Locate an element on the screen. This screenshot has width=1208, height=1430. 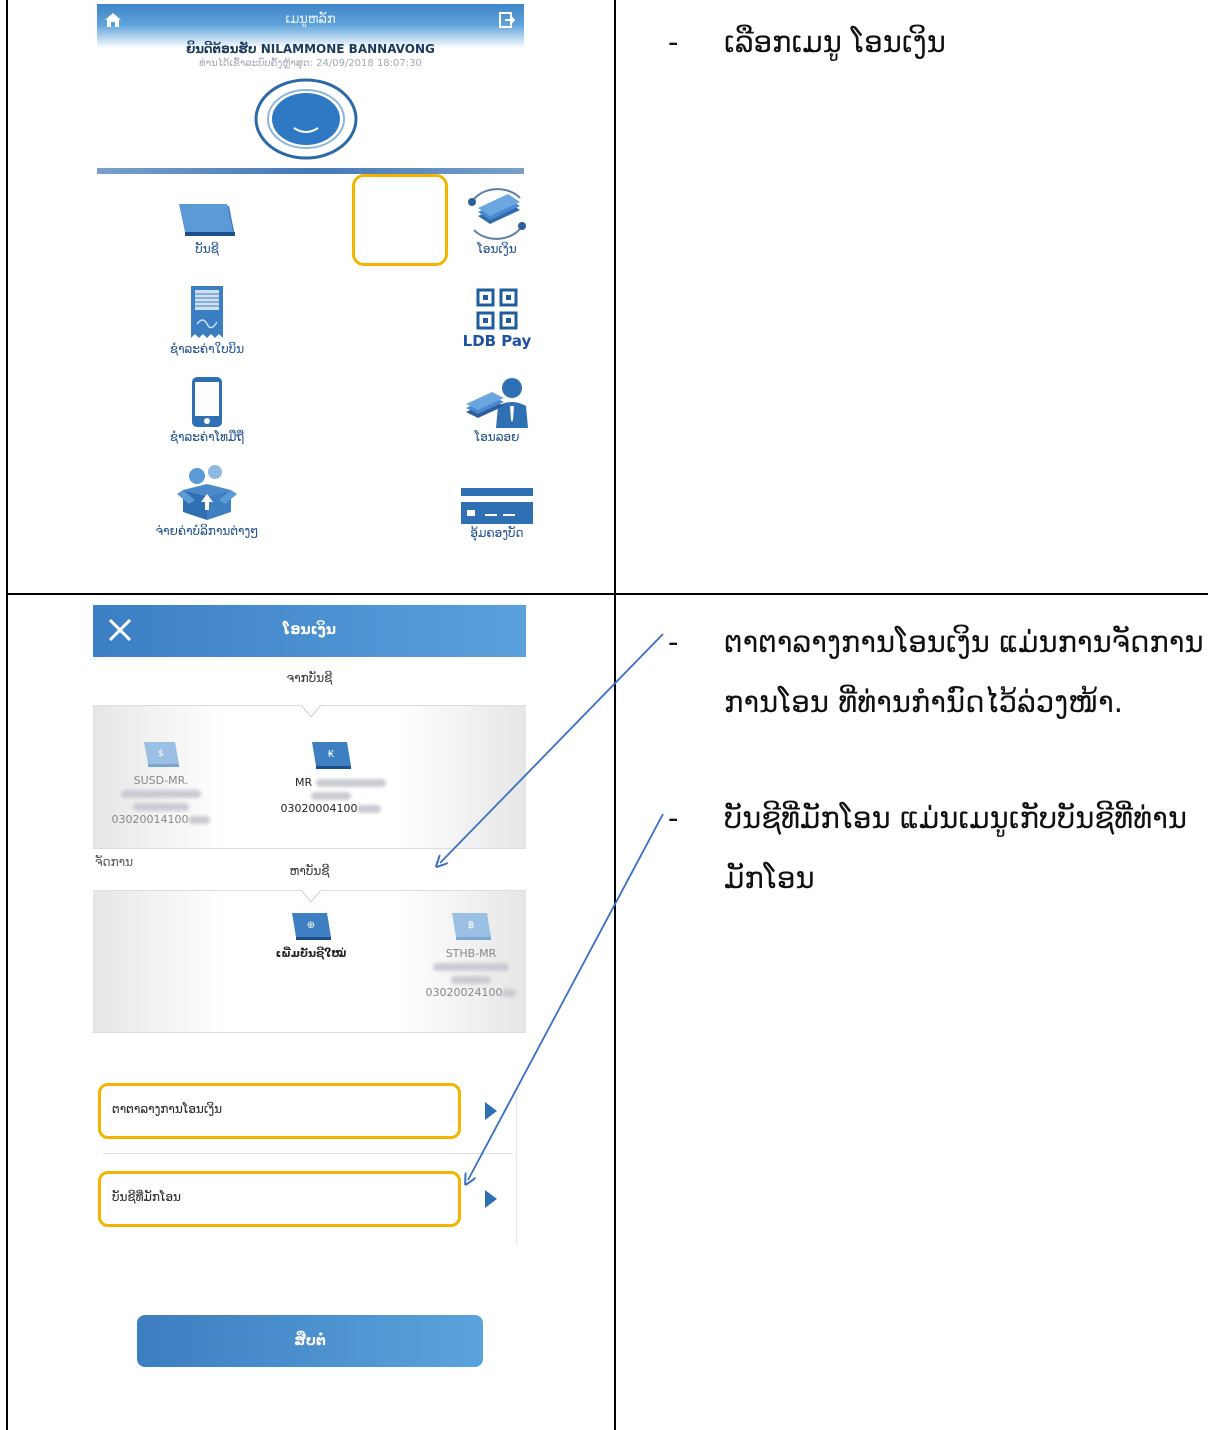
arrow-to-favorite-row is located at coordinates (566, 996).